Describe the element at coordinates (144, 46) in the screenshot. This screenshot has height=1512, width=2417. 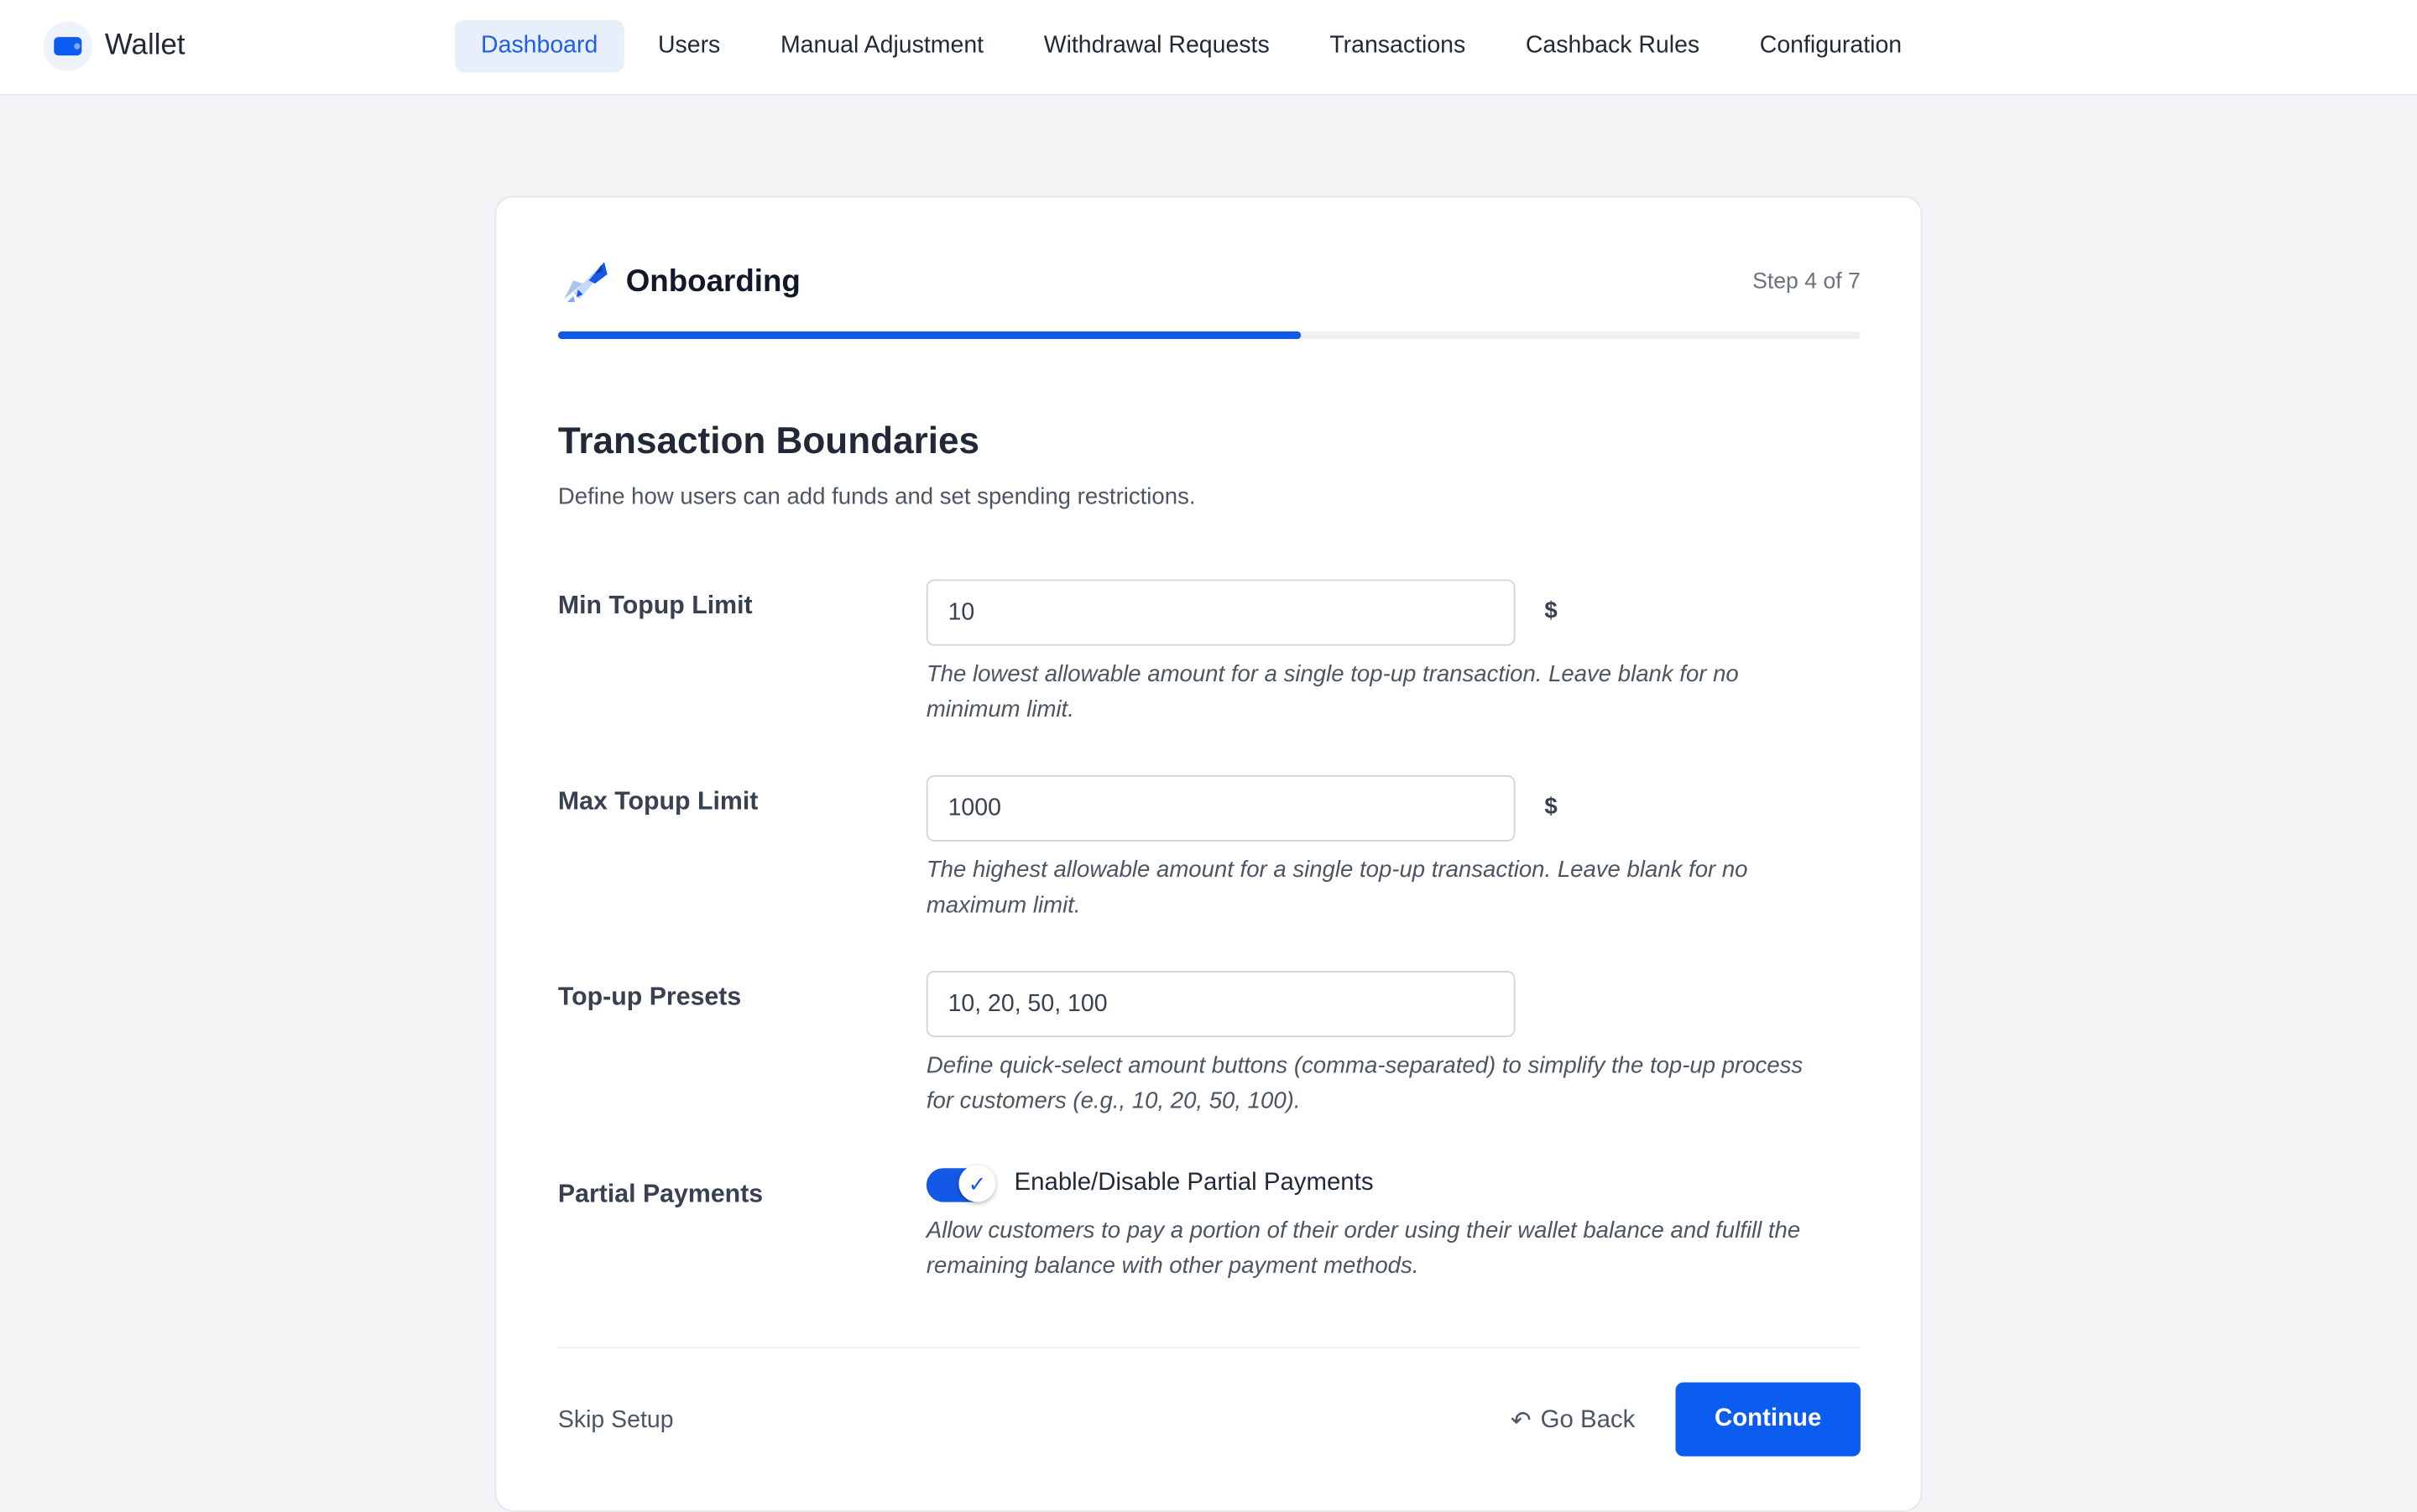
I see `brand-name: Wallet` at that location.